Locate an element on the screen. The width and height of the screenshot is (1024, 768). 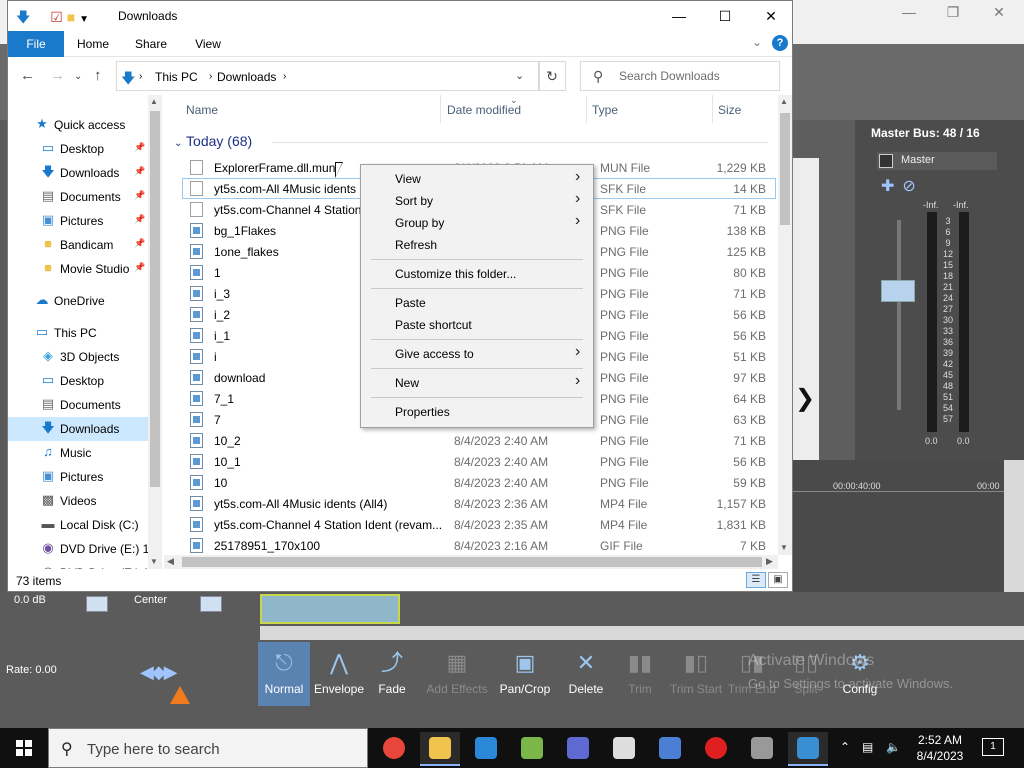
sidebar-item-3d-objects: ◈ 3D Objects is located at coordinates (78, 357).